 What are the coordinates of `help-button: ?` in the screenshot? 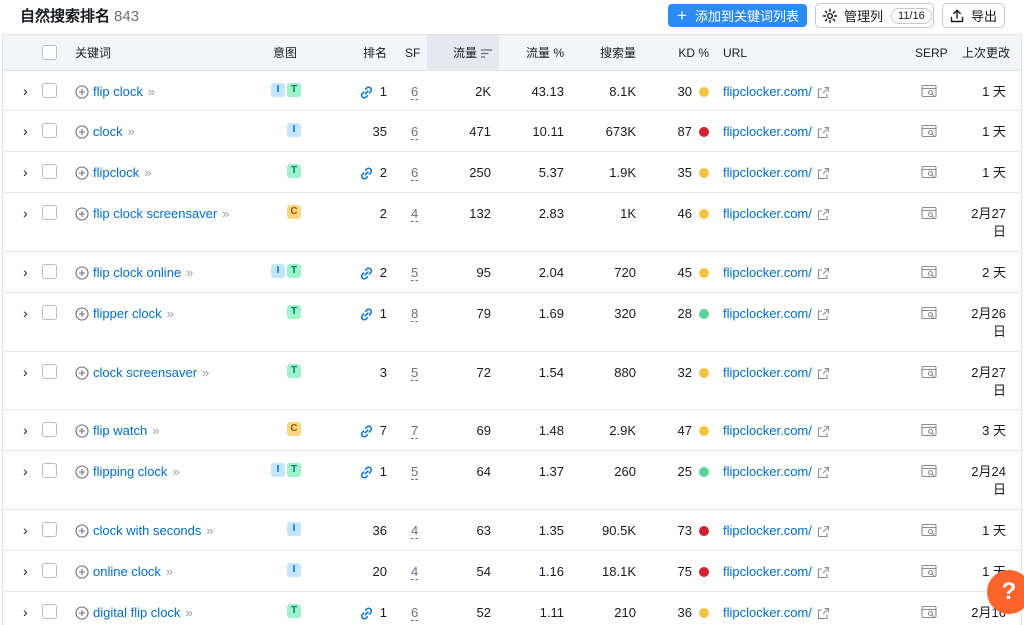 It's located at (1005, 592).